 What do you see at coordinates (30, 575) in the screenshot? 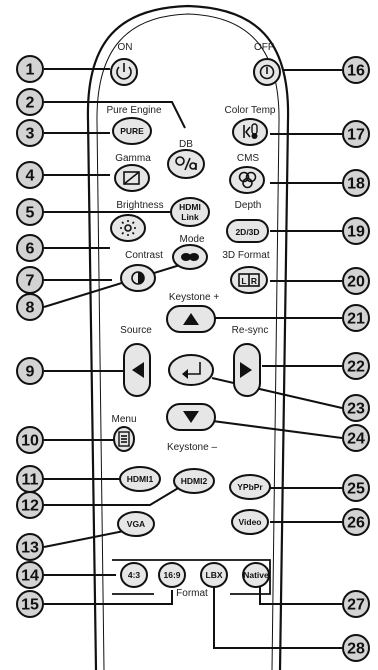
I see `callout-14: 14` at bounding box center [30, 575].